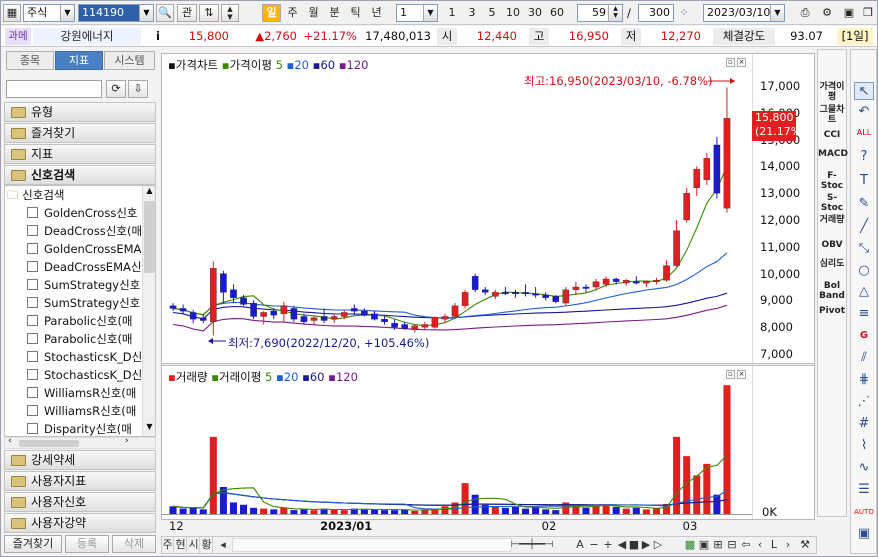 The width and height of the screenshot is (878, 557). I want to click on cat-type: 유형, so click(80, 112).